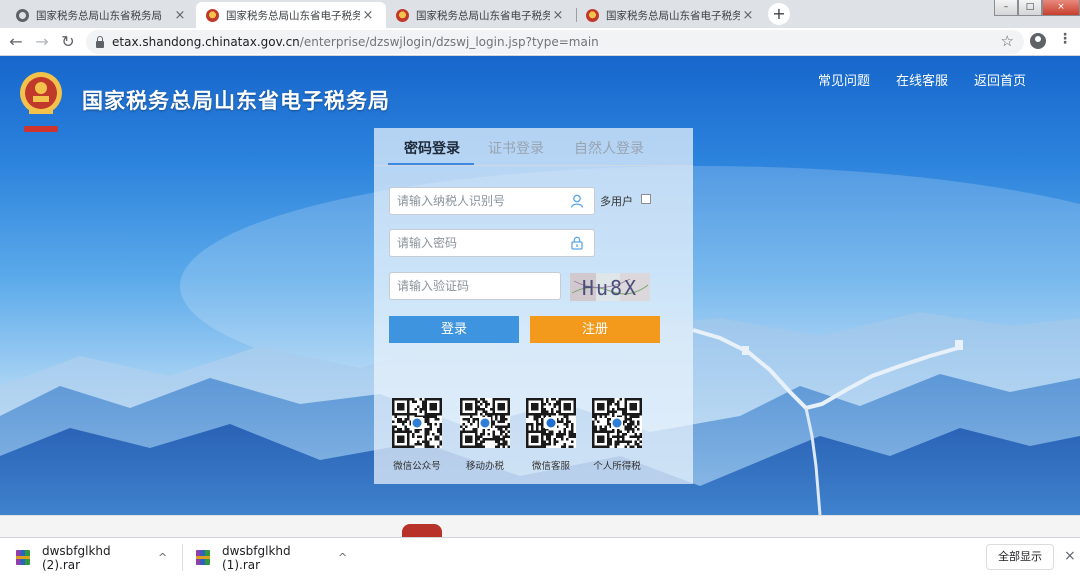 The height and width of the screenshot is (576, 1080). What do you see at coordinates (22, 15) in the screenshot?
I see `globe-icon` at bounding box center [22, 15].